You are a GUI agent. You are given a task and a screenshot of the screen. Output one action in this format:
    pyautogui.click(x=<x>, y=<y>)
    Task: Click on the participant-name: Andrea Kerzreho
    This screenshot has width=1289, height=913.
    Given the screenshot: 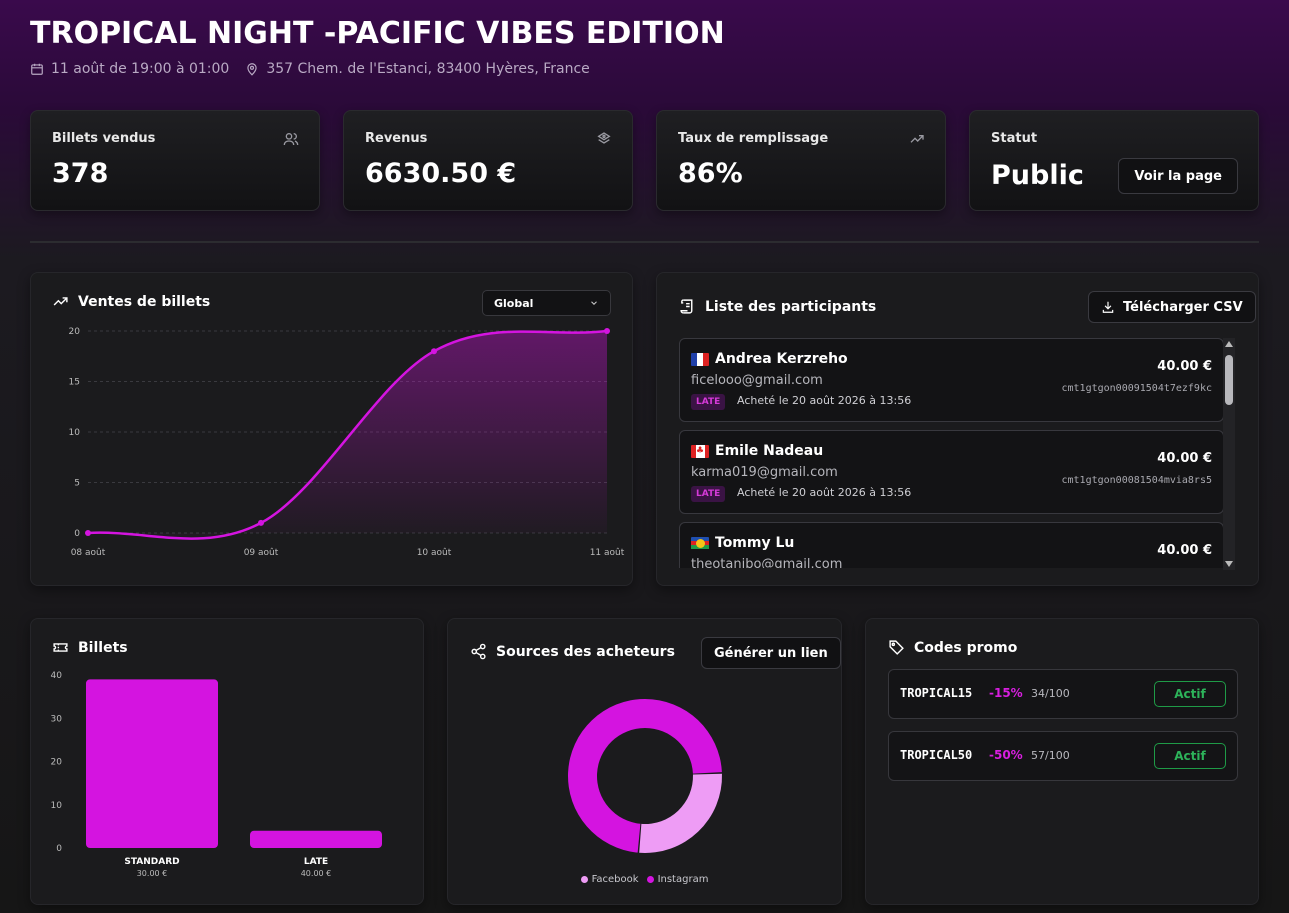 What is the action you would take?
    pyautogui.click(x=769, y=359)
    